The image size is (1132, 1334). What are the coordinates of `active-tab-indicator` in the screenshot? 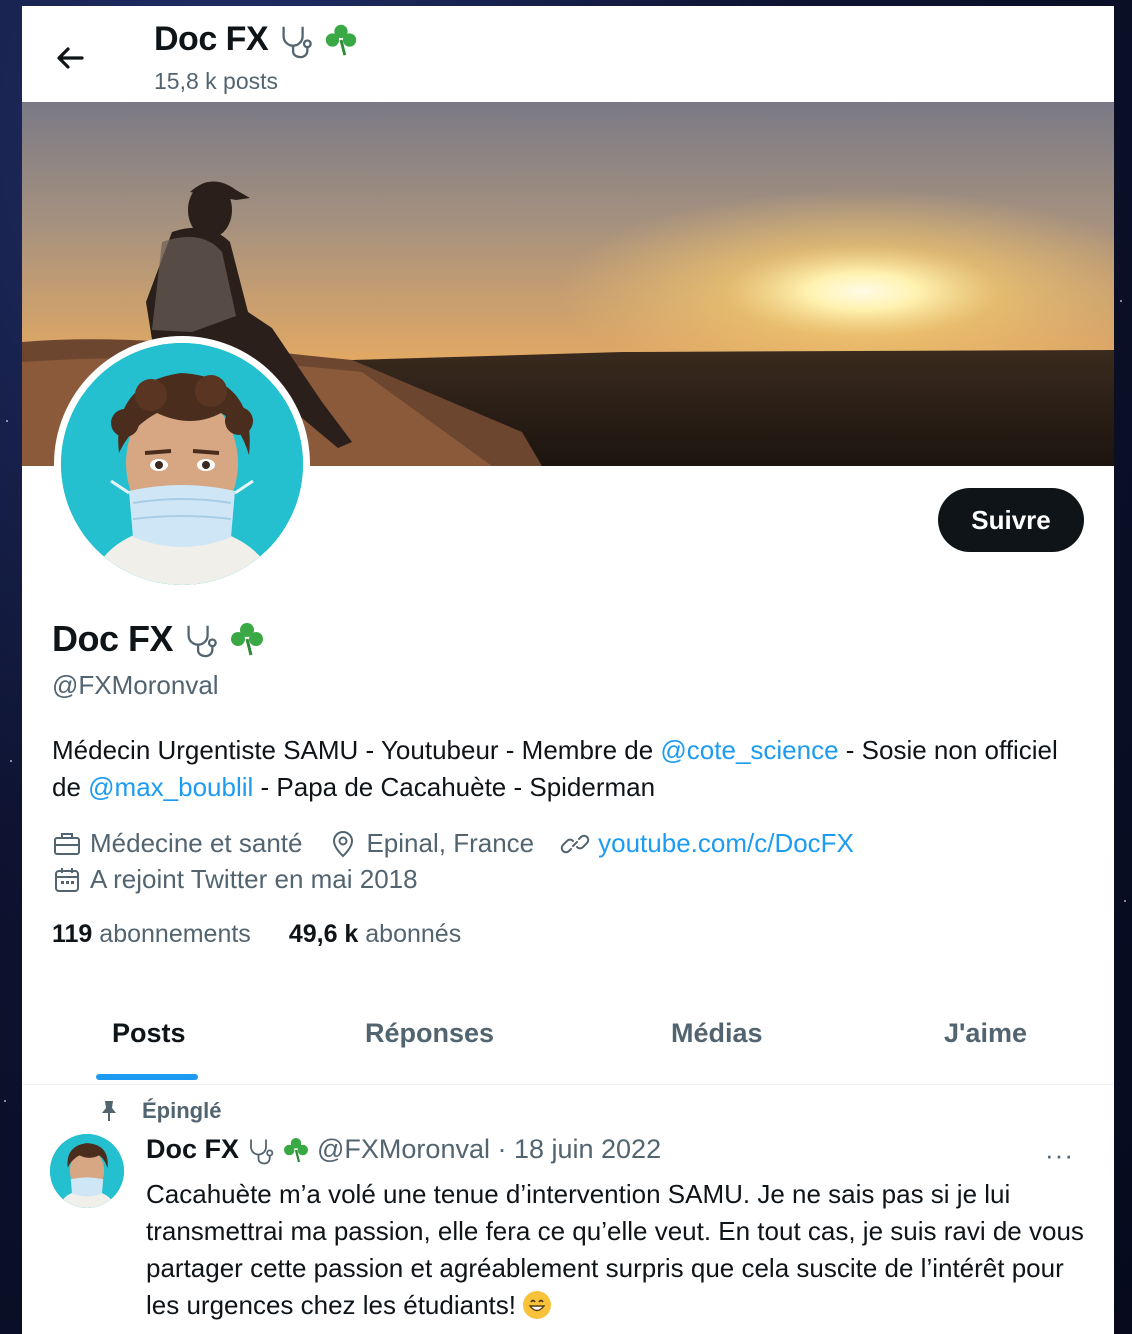 It's located at (147, 1077).